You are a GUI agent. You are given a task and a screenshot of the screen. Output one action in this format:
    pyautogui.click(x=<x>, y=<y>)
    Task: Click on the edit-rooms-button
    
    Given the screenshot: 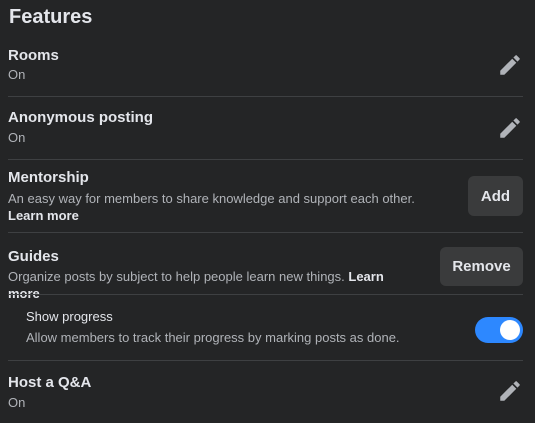 What is the action you would take?
    pyautogui.click(x=510, y=65)
    